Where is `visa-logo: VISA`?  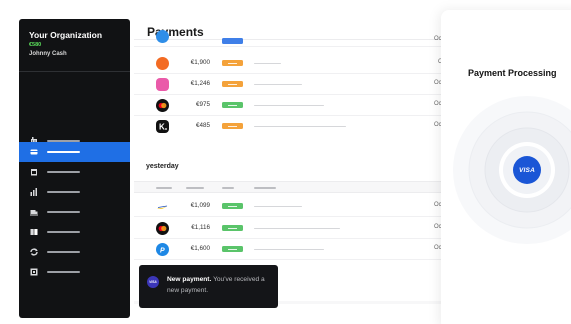 visa-logo: VISA is located at coordinates (527, 170).